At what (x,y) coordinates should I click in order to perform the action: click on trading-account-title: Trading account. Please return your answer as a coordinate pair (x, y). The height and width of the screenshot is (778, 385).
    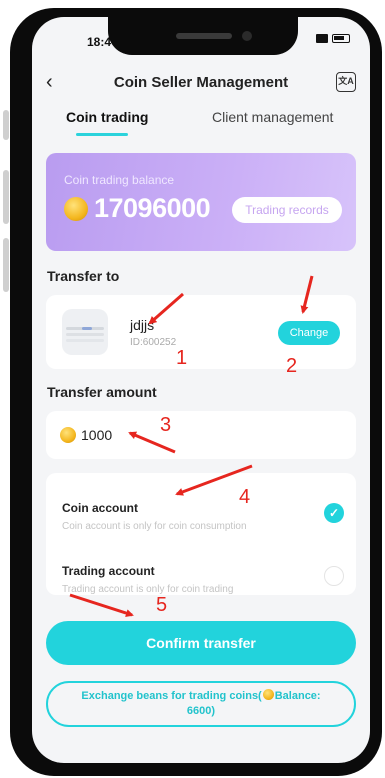
    Looking at the image, I should click on (108, 571).